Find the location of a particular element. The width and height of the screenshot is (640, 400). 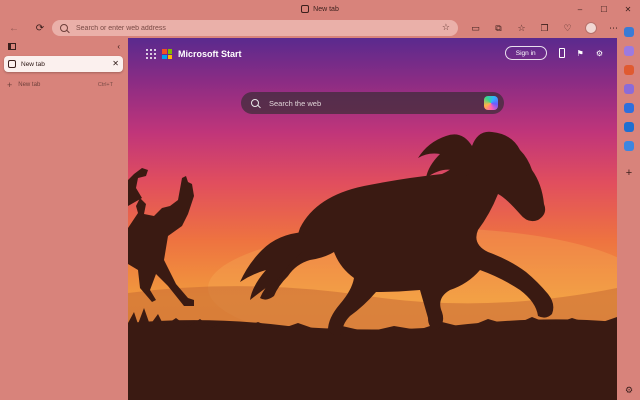

edge-sidebar: + ⚙ is located at coordinates (629, 209).